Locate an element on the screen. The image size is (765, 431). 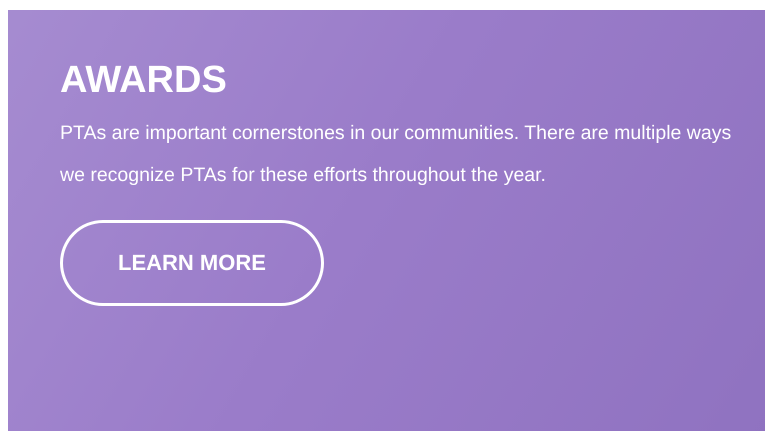
learn-more-button: LEARN MORE is located at coordinates (192, 263).